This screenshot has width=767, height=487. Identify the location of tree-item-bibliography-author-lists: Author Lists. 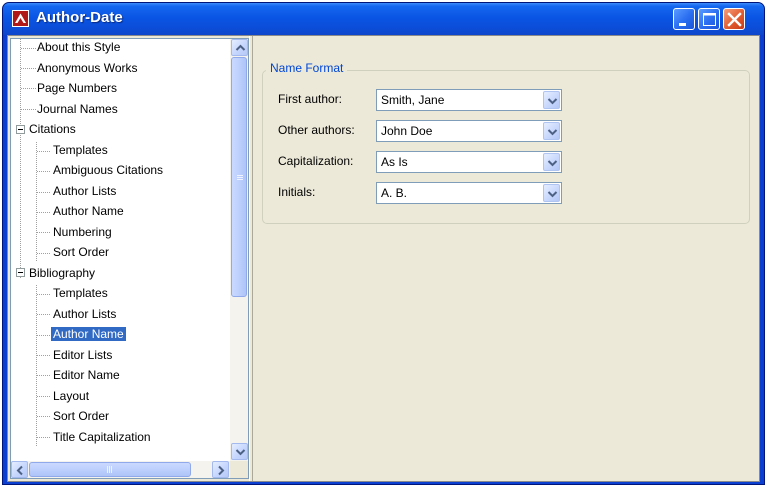
(84, 314).